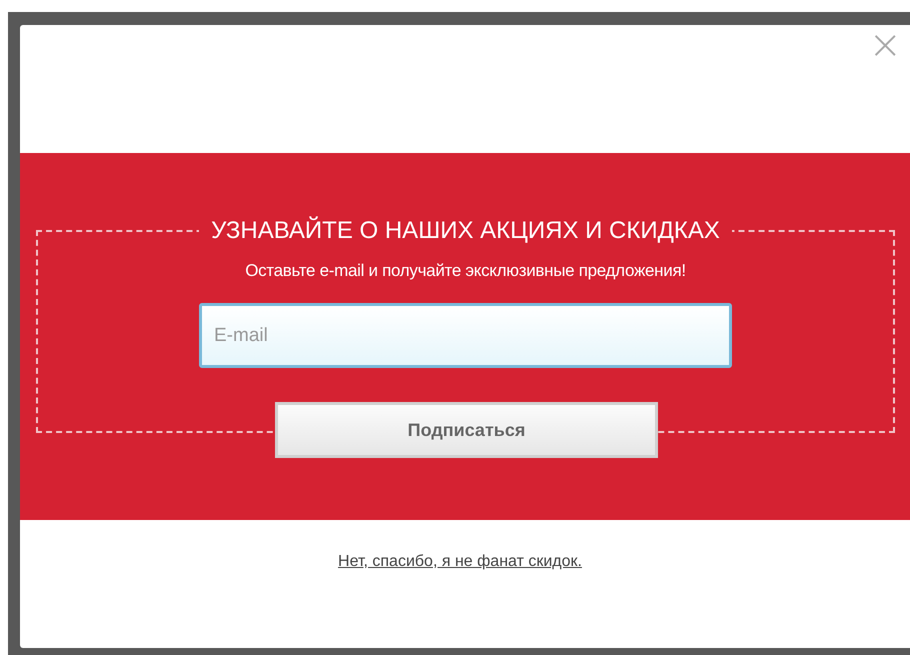 The image size is (910, 655). I want to click on promo-subtitle: Оставьте e-mail и получайте эксклюзивные предложения!, so click(465, 271).